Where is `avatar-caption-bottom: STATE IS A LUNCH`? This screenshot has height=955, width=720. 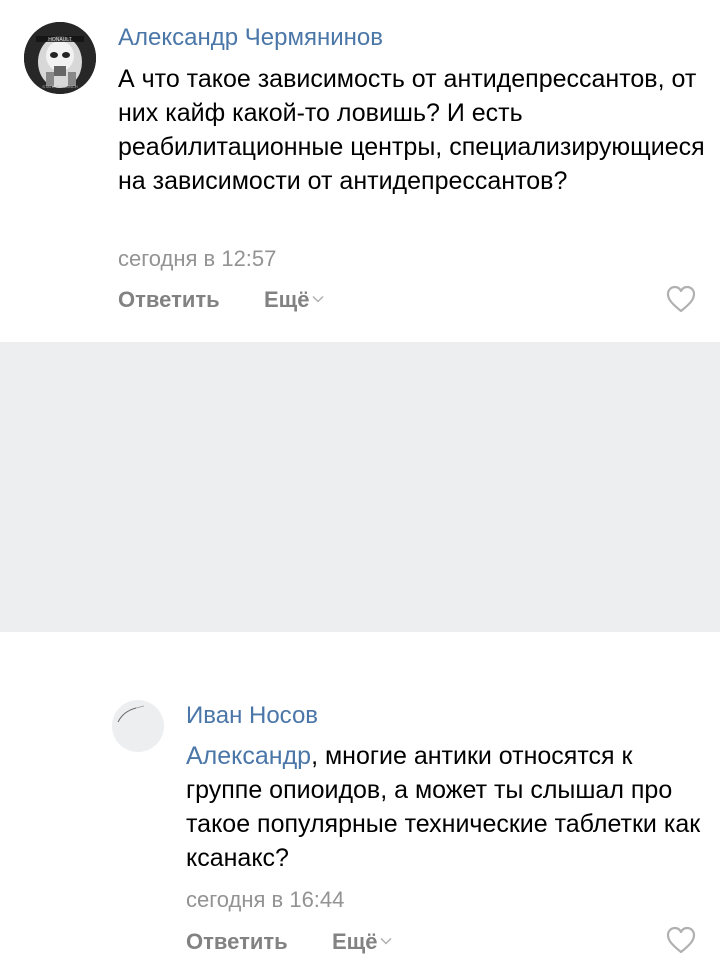 avatar-caption-bottom: STATE IS A LUNCH is located at coordinates (60, 86).